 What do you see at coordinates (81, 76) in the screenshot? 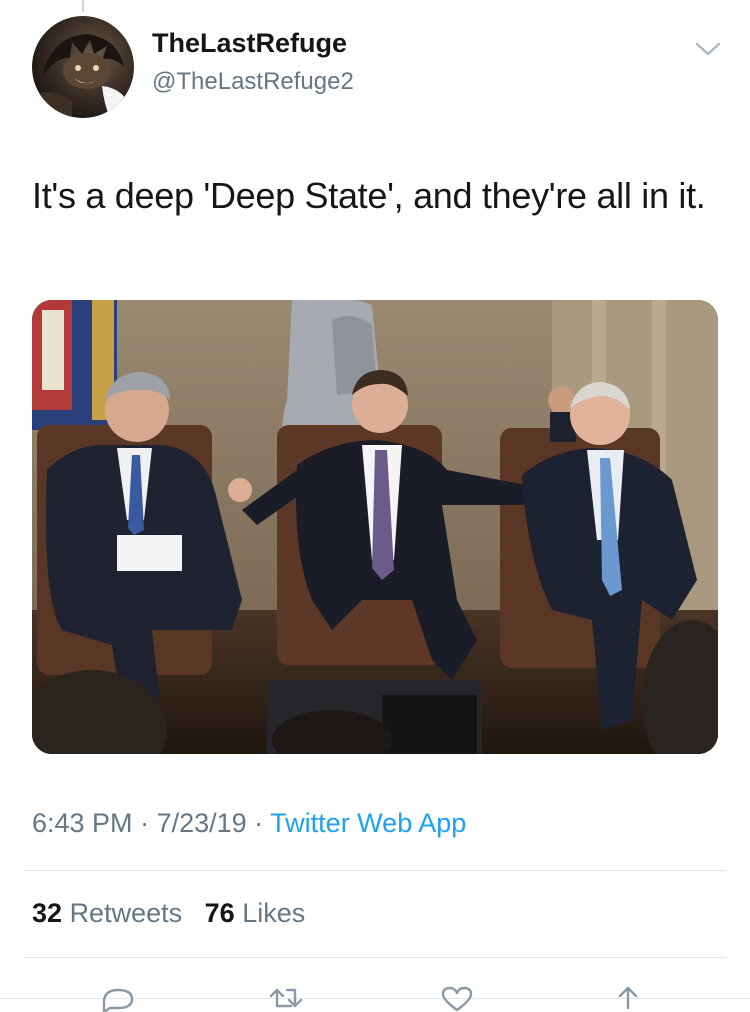
I see `wolverine-avatar-icon` at bounding box center [81, 76].